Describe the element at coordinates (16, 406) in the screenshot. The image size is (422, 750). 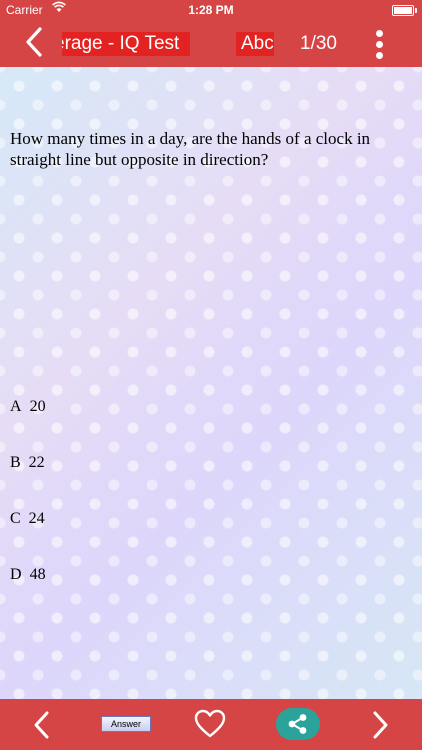
I see `option-letter: A` at that location.